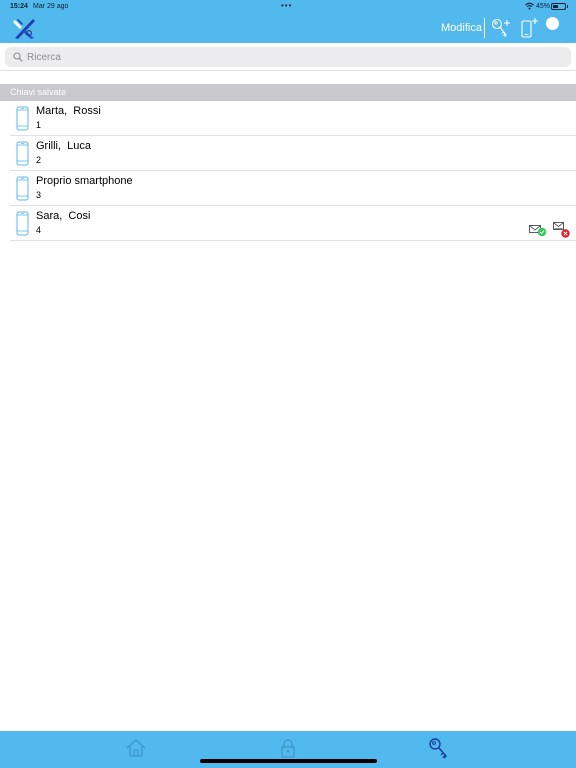  What do you see at coordinates (288, 223) in the screenshot?
I see `list-item: Sara, Cosi 4` at bounding box center [288, 223].